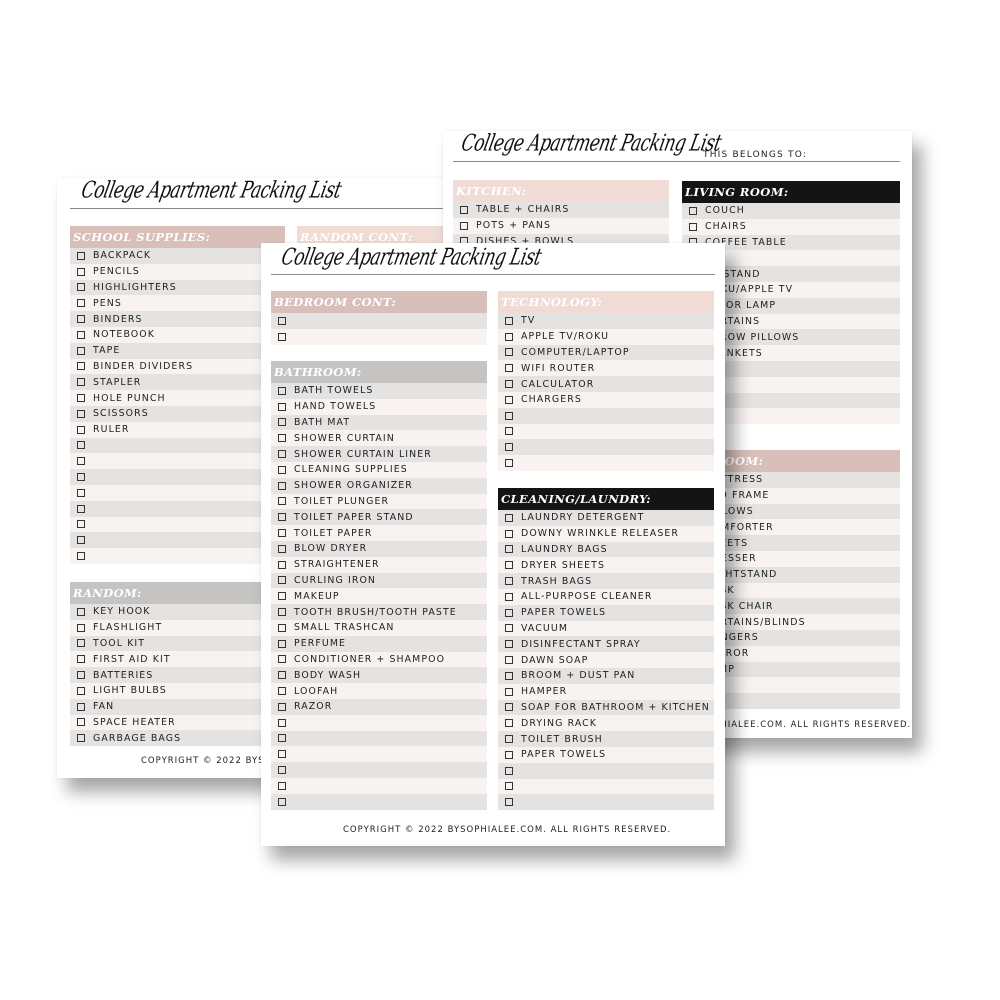 This screenshot has width=1000, height=1000. What do you see at coordinates (379, 691) in the screenshot?
I see `checklist-item: LOOFAH` at bounding box center [379, 691].